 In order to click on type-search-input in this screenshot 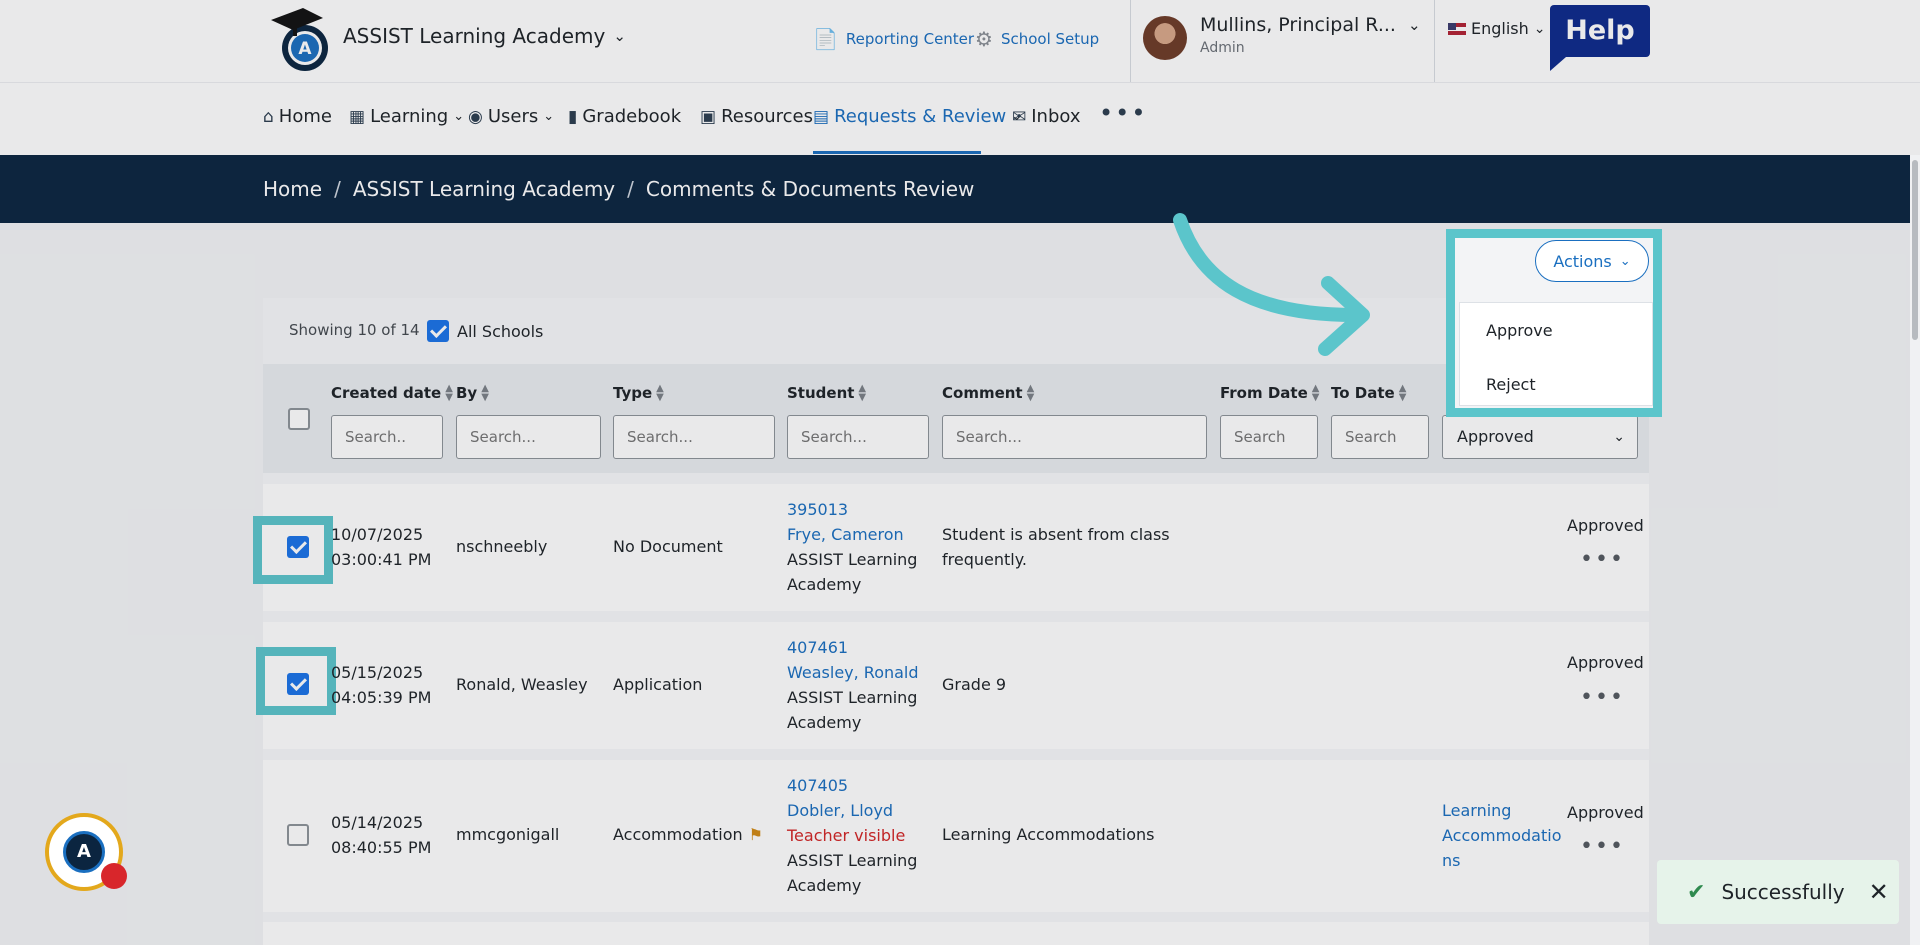, I will do `click(694, 437)`.